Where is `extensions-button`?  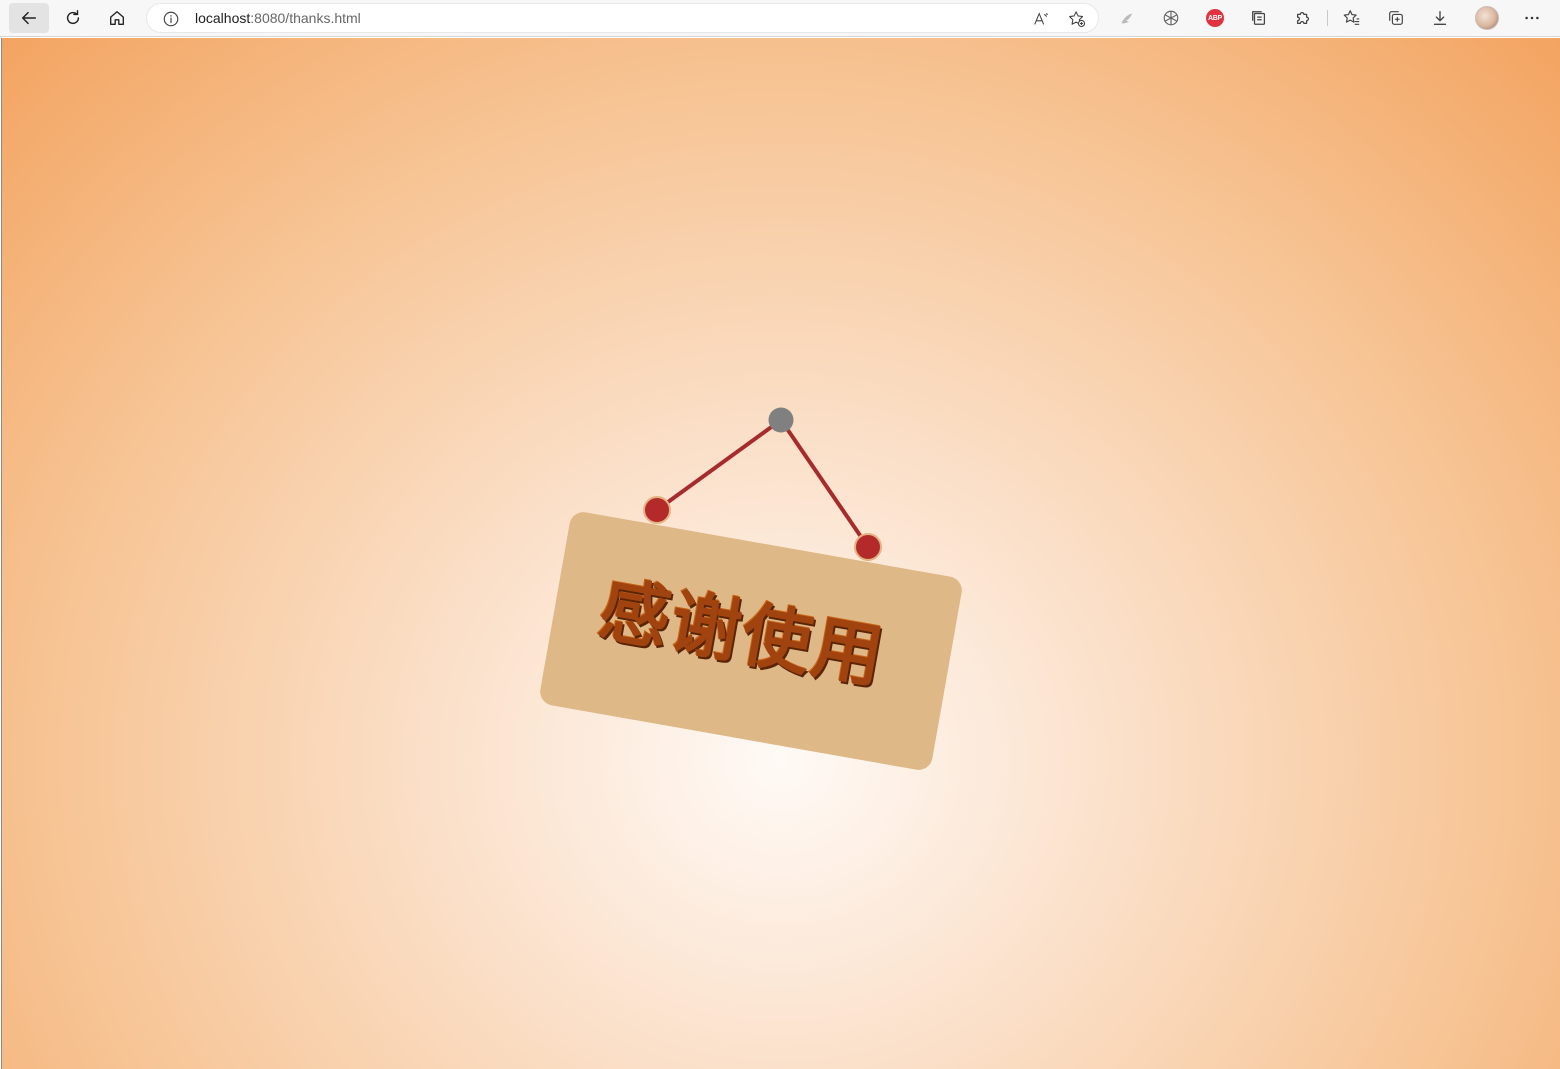
extensions-button is located at coordinates (1303, 18).